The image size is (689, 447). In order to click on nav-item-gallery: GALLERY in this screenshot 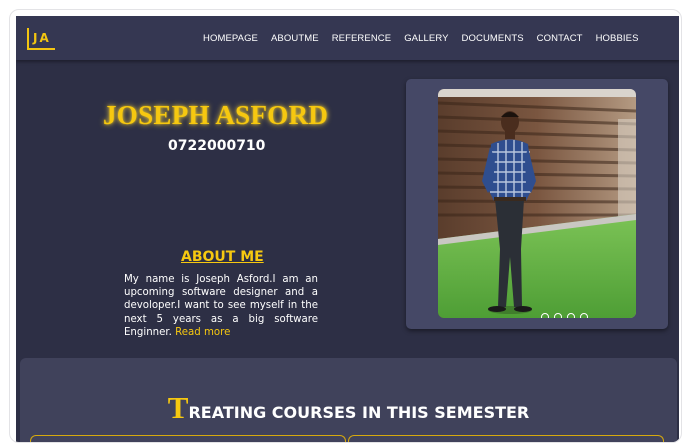, I will do `click(426, 38)`.